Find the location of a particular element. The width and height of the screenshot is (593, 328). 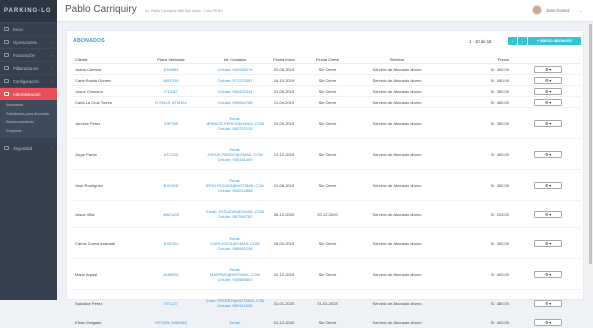

submenu-item: Abonados is located at coordinates (28, 105).